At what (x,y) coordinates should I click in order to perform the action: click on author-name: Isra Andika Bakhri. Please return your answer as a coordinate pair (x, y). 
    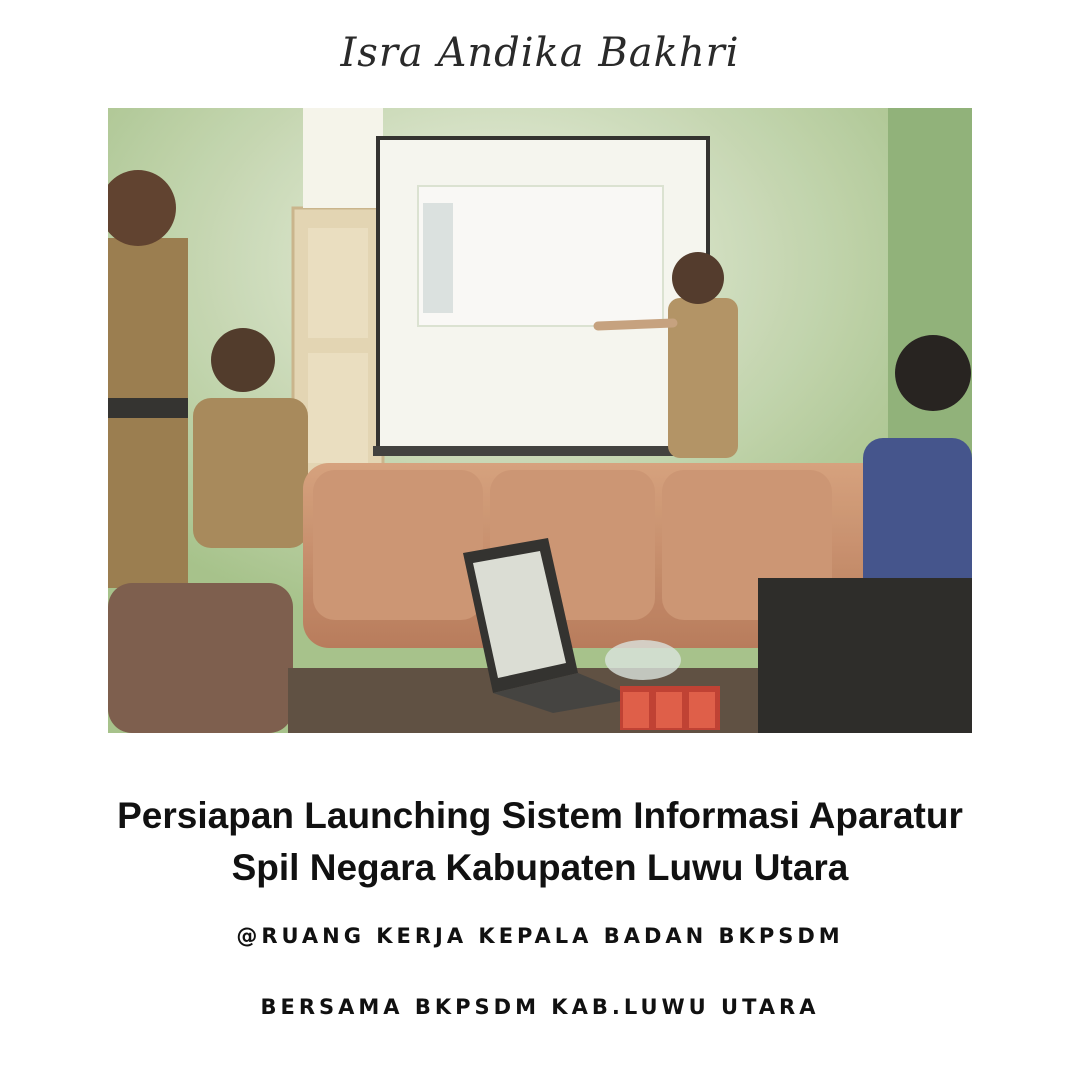
    Looking at the image, I should click on (540, 53).